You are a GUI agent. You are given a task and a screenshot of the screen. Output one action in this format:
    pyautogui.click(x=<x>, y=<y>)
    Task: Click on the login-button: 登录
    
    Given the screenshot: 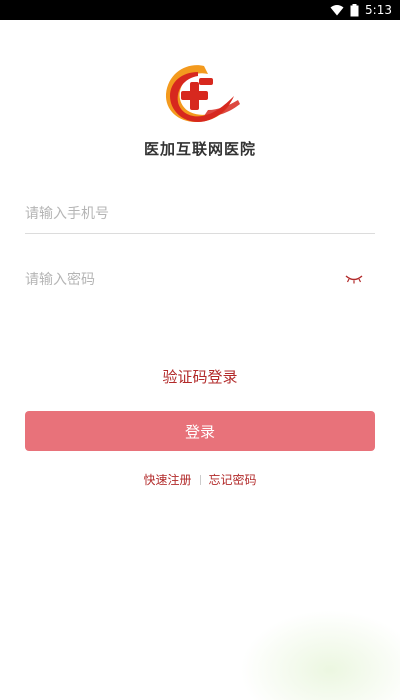 What is the action you would take?
    pyautogui.click(x=200, y=431)
    